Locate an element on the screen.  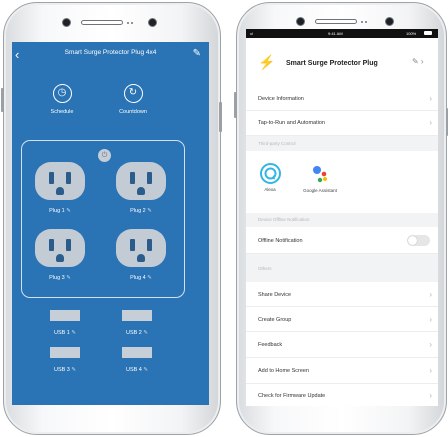
status-time: 9:41 AM is located at coordinates (335, 33).